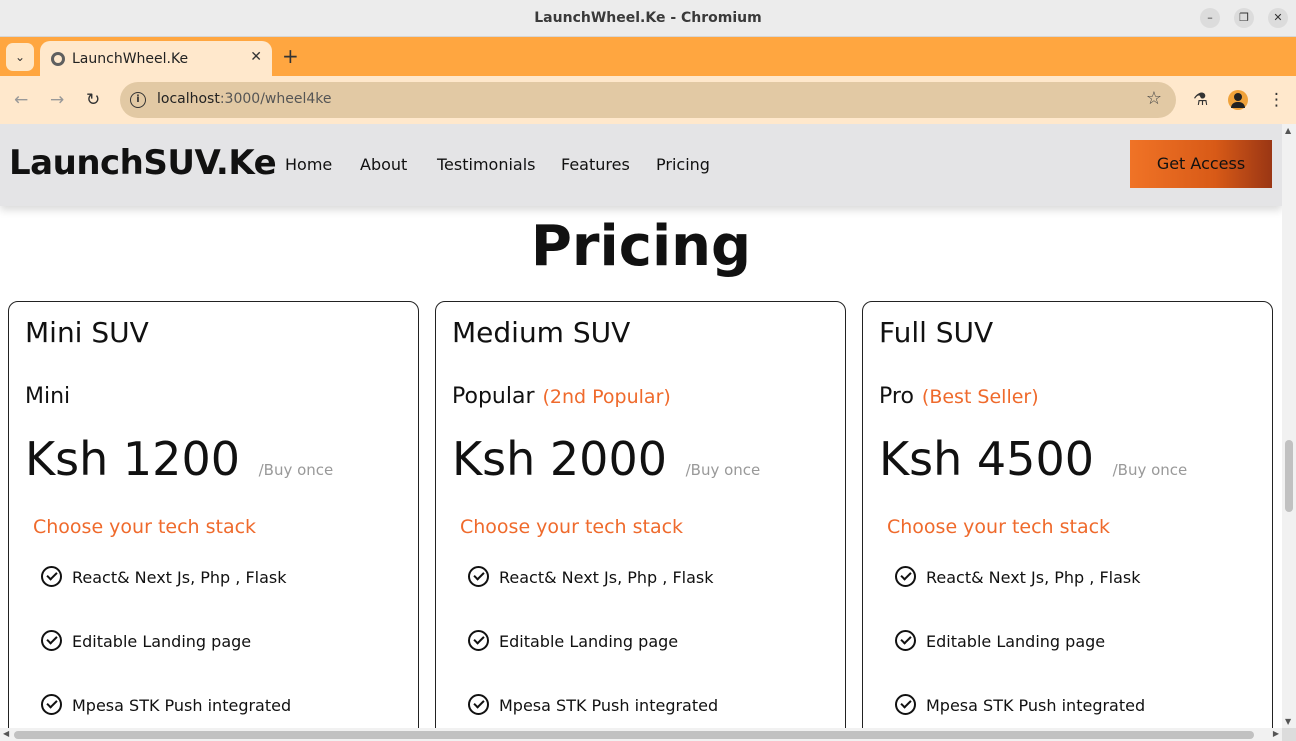 The image size is (1296, 741). I want to click on tab-strip: ⌄ LaunchWheel.Ke ✕ +, so click(648, 56).